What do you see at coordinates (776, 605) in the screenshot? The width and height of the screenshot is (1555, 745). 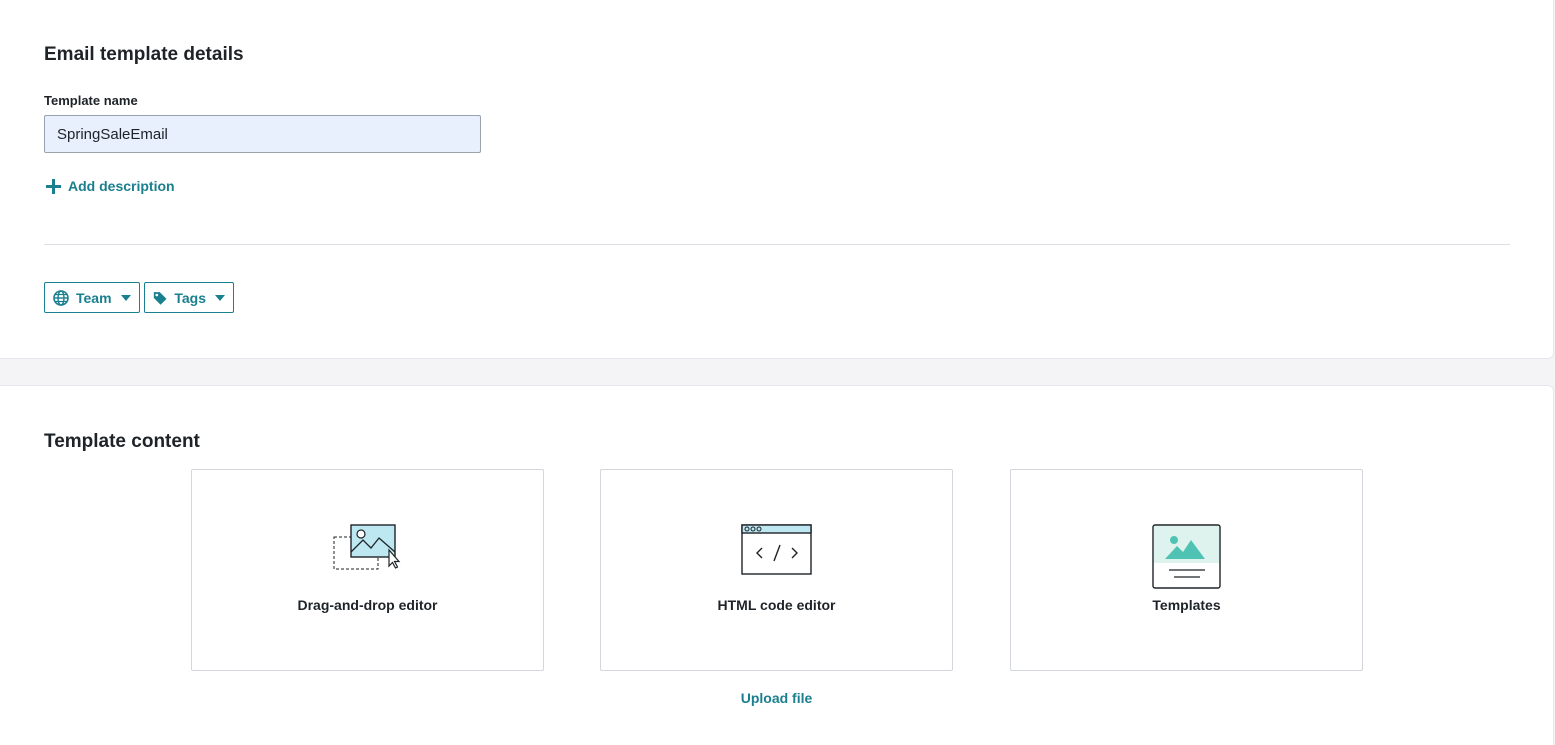 I see `html-code-editor-label: HTML code editor` at bounding box center [776, 605].